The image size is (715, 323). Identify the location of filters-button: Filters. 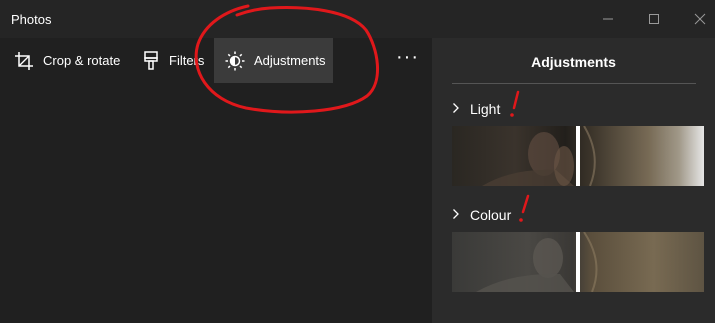
(173, 60).